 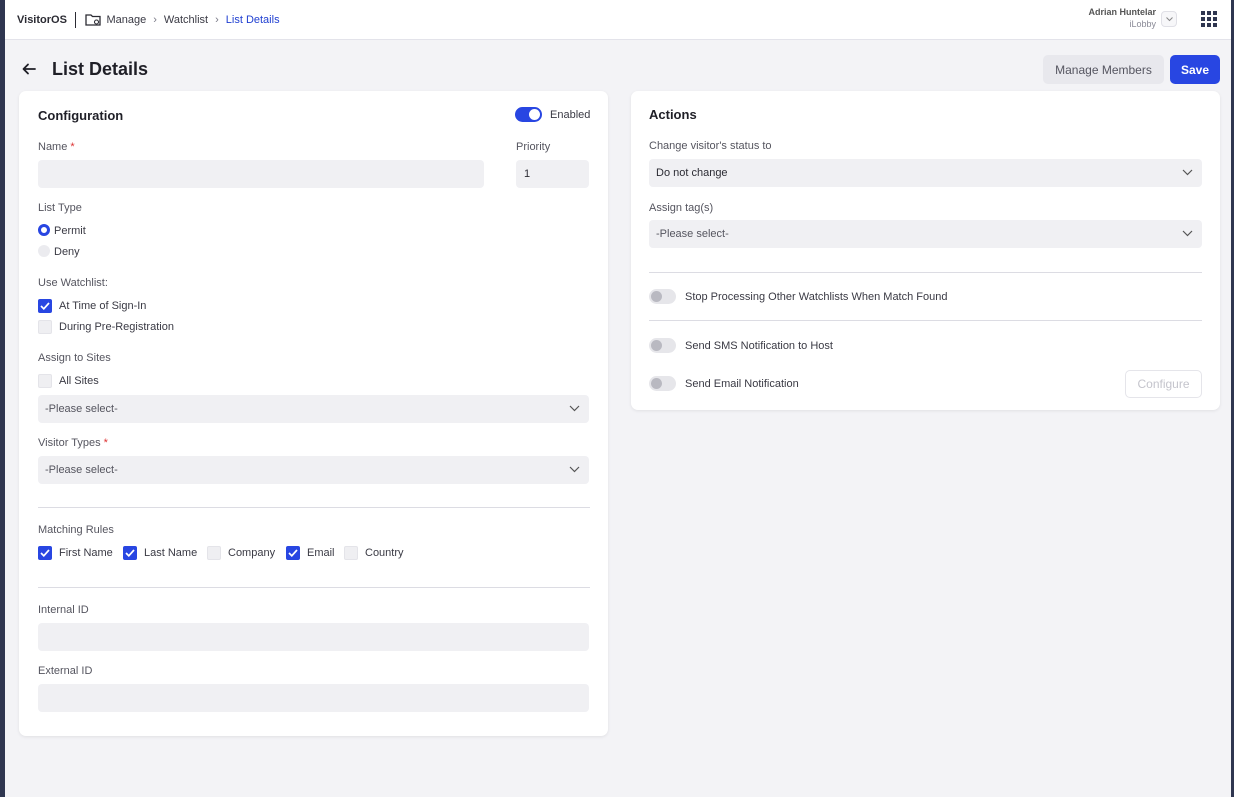 What do you see at coordinates (261, 174) in the screenshot?
I see `name-input` at bounding box center [261, 174].